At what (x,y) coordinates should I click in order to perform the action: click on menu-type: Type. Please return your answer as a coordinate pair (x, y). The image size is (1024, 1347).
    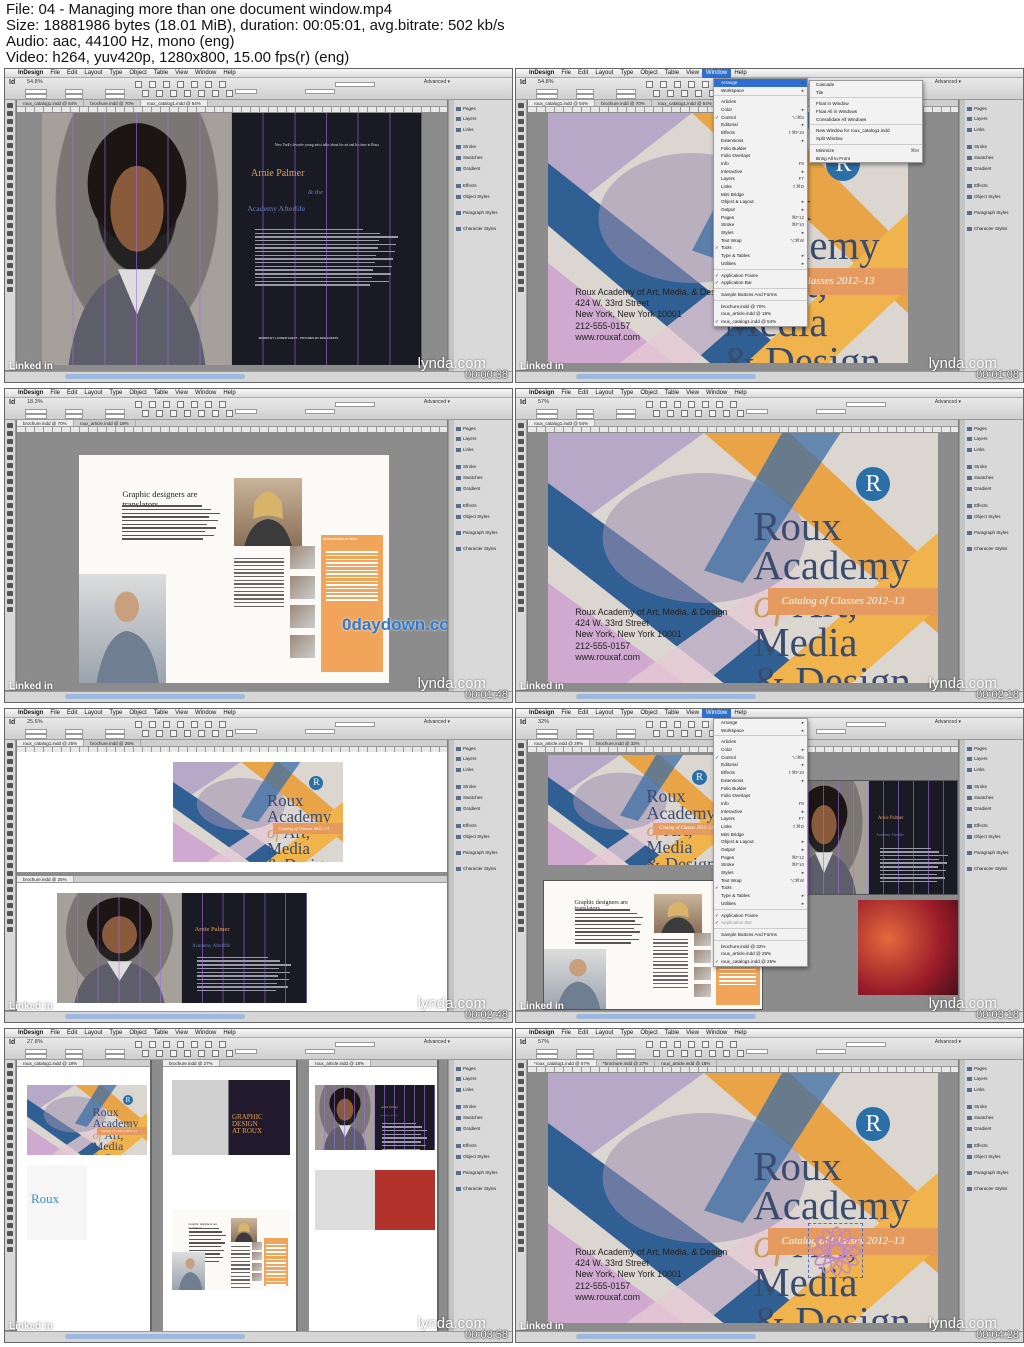
    Looking at the image, I should click on (627, 393).